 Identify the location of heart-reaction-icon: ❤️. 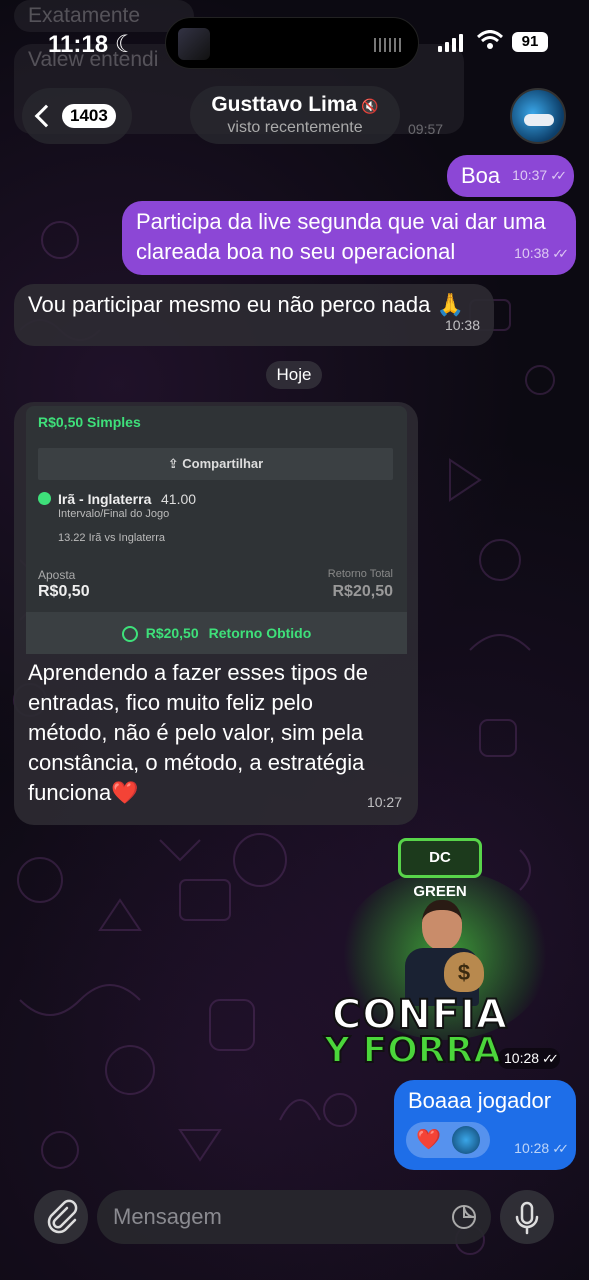
(428, 1140).